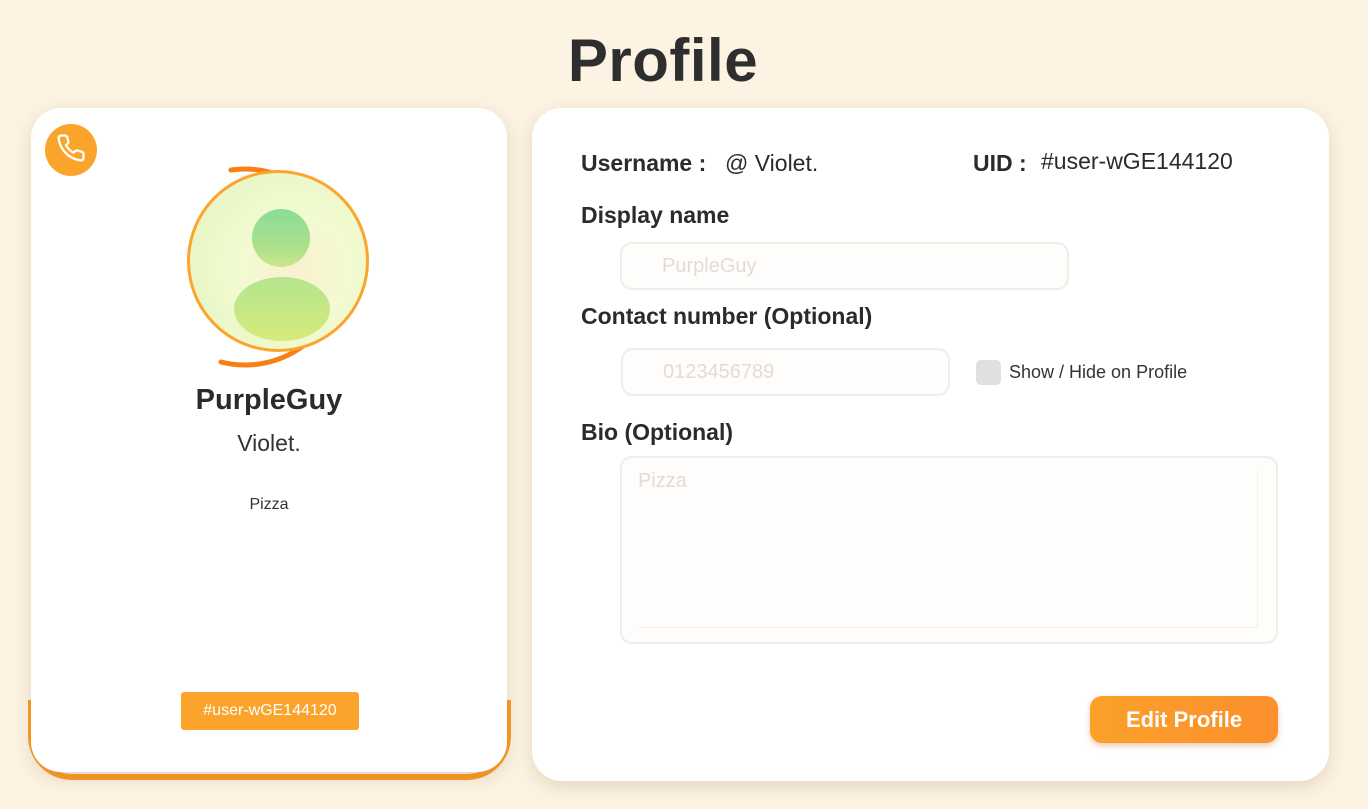 The width and height of the screenshot is (1368, 809). What do you see at coordinates (772, 163) in the screenshot?
I see `username-value: @ Violet.` at bounding box center [772, 163].